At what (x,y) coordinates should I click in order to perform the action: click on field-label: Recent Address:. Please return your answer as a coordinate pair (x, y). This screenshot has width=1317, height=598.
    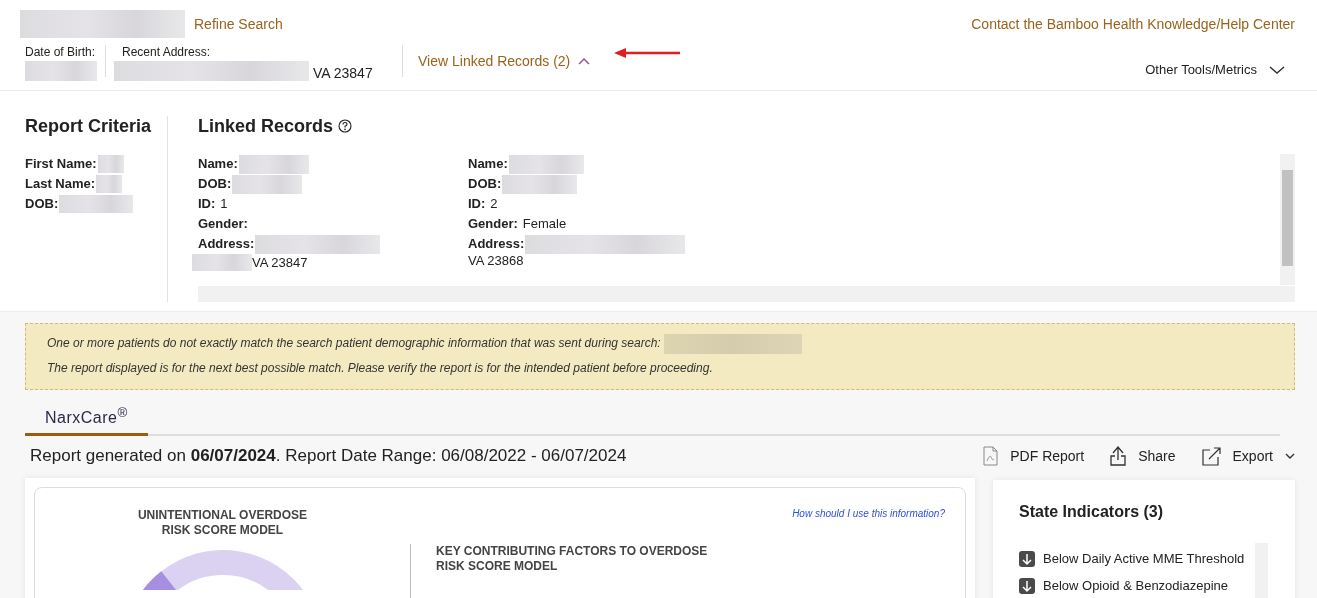
    Looking at the image, I should click on (167, 52).